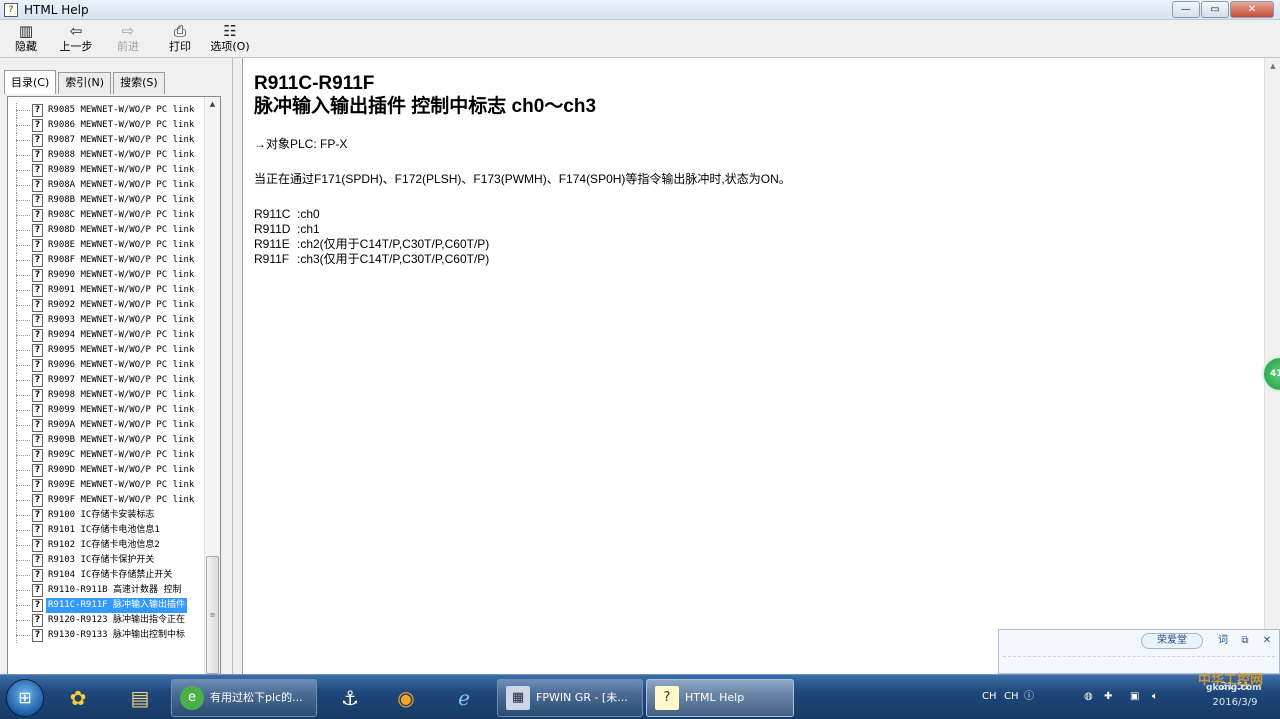  Describe the element at coordinates (106, 170) in the screenshot. I see `tree-item: ? R9089 MEWNET-W/WO/P PC link` at that location.